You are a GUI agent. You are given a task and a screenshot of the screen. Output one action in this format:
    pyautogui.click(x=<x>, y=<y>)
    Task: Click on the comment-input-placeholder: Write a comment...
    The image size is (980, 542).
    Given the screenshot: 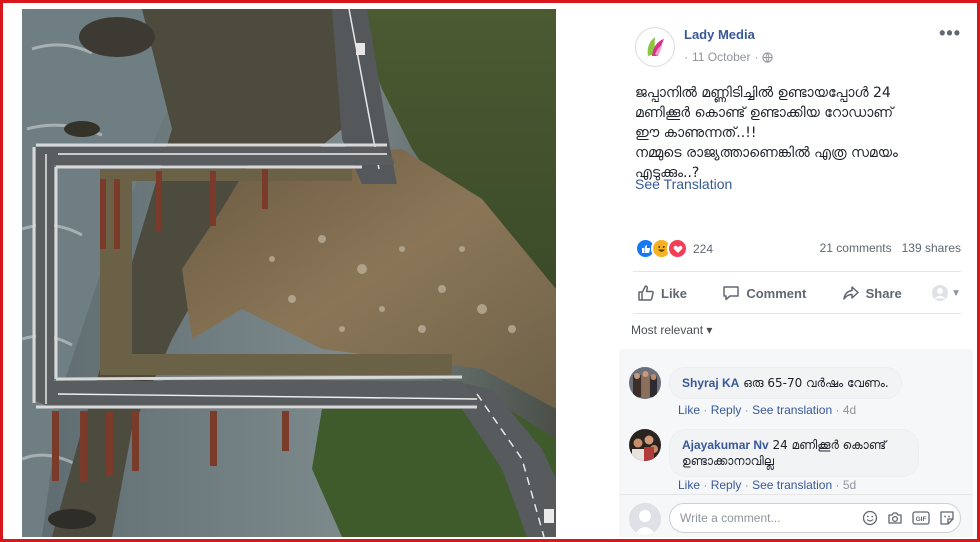 What is the action you would take?
    pyautogui.click(x=730, y=518)
    